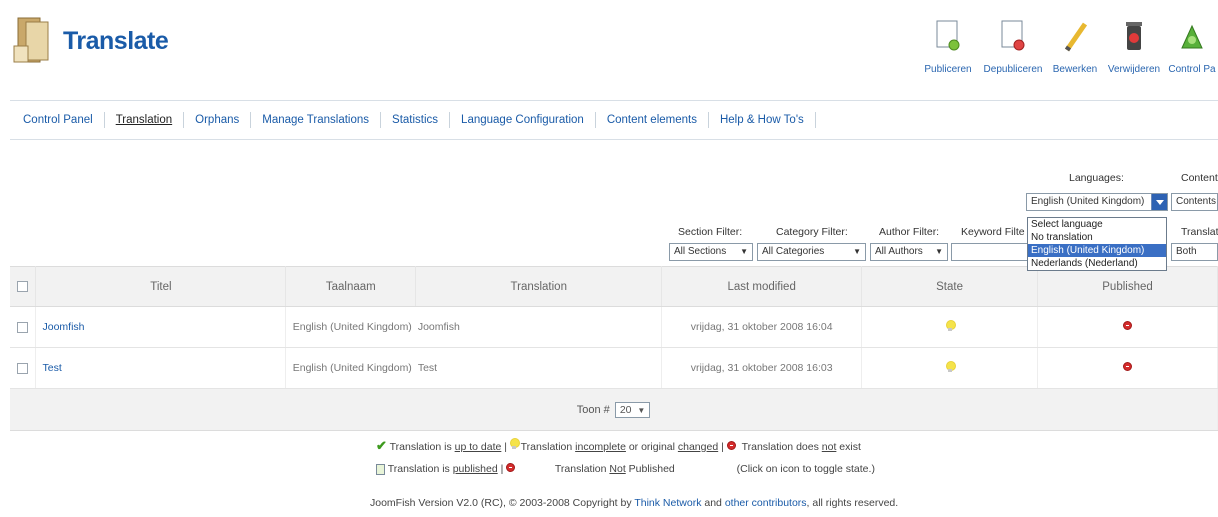 Image resolution: width=1218 pixels, height=517 pixels. I want to click on pager-cell: Toon # 20 ▼, so click(614, 409).